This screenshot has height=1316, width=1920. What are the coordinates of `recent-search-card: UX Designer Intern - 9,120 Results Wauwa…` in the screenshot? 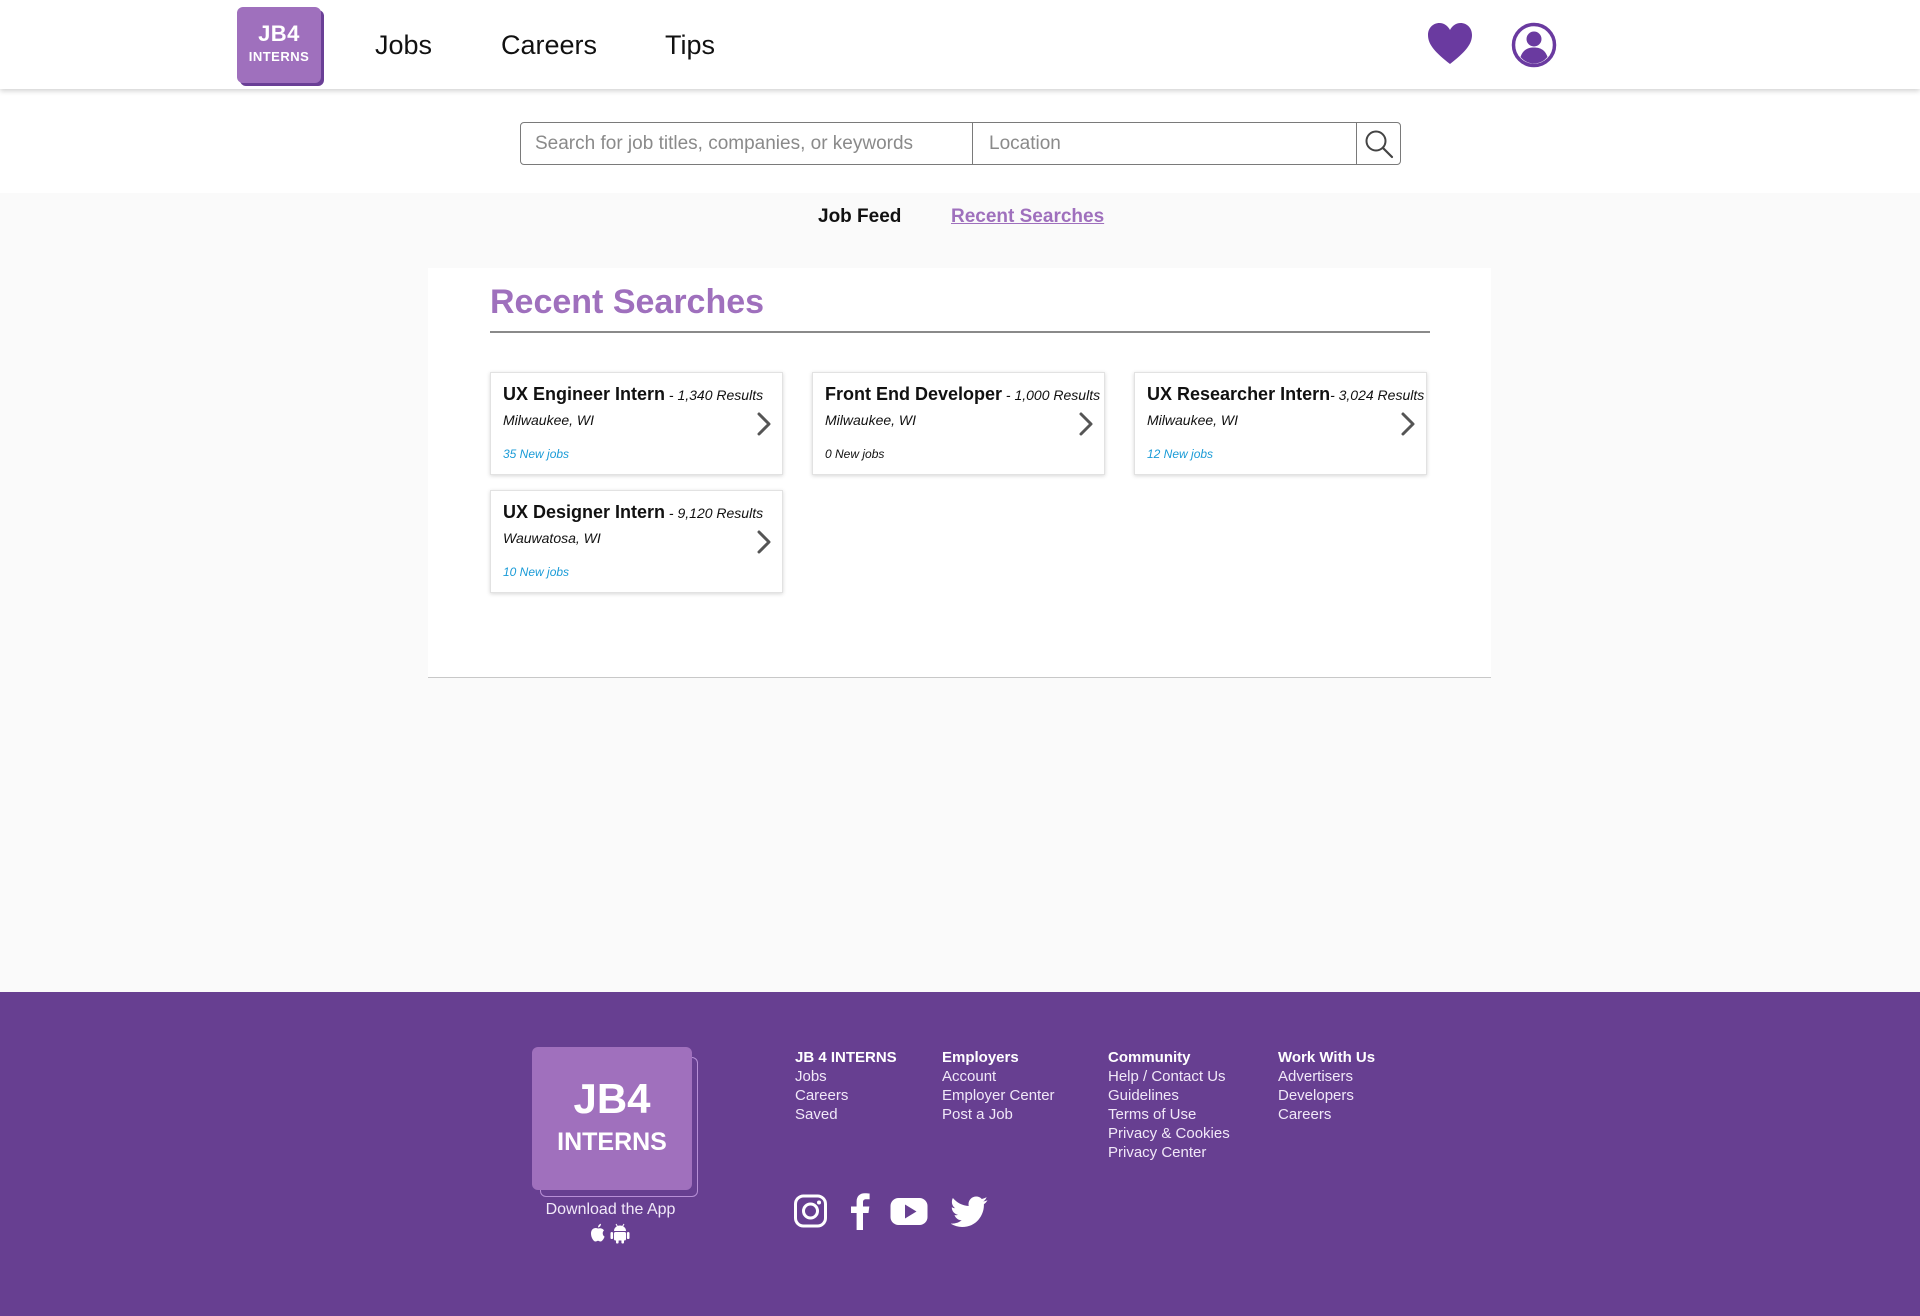 It's located at (636, 541).